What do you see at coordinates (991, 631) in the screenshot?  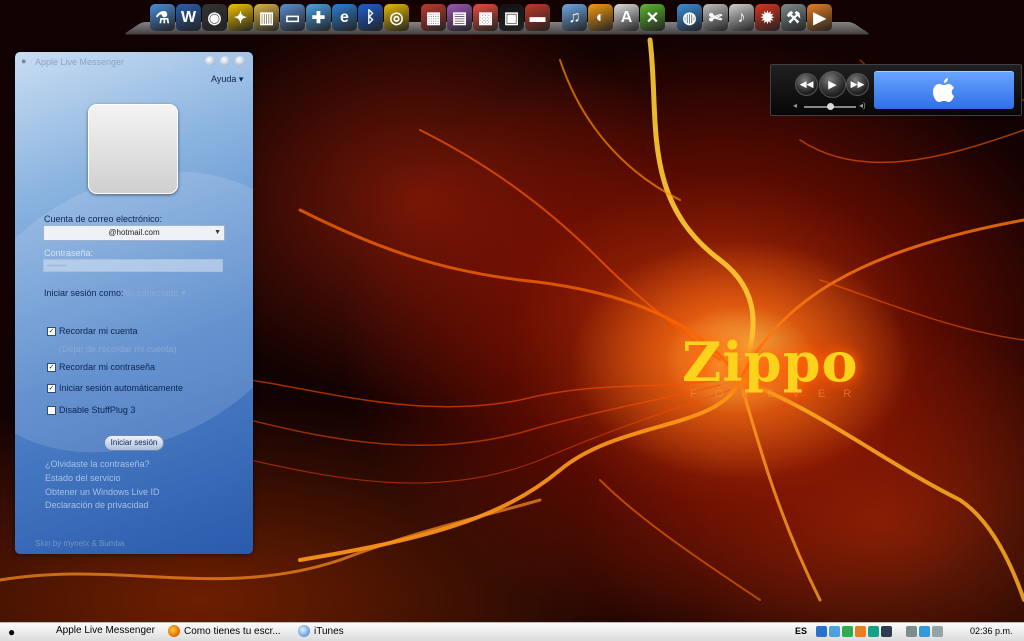 I see `clock: 02:36 p.m.` at bounding box center [991, 631].